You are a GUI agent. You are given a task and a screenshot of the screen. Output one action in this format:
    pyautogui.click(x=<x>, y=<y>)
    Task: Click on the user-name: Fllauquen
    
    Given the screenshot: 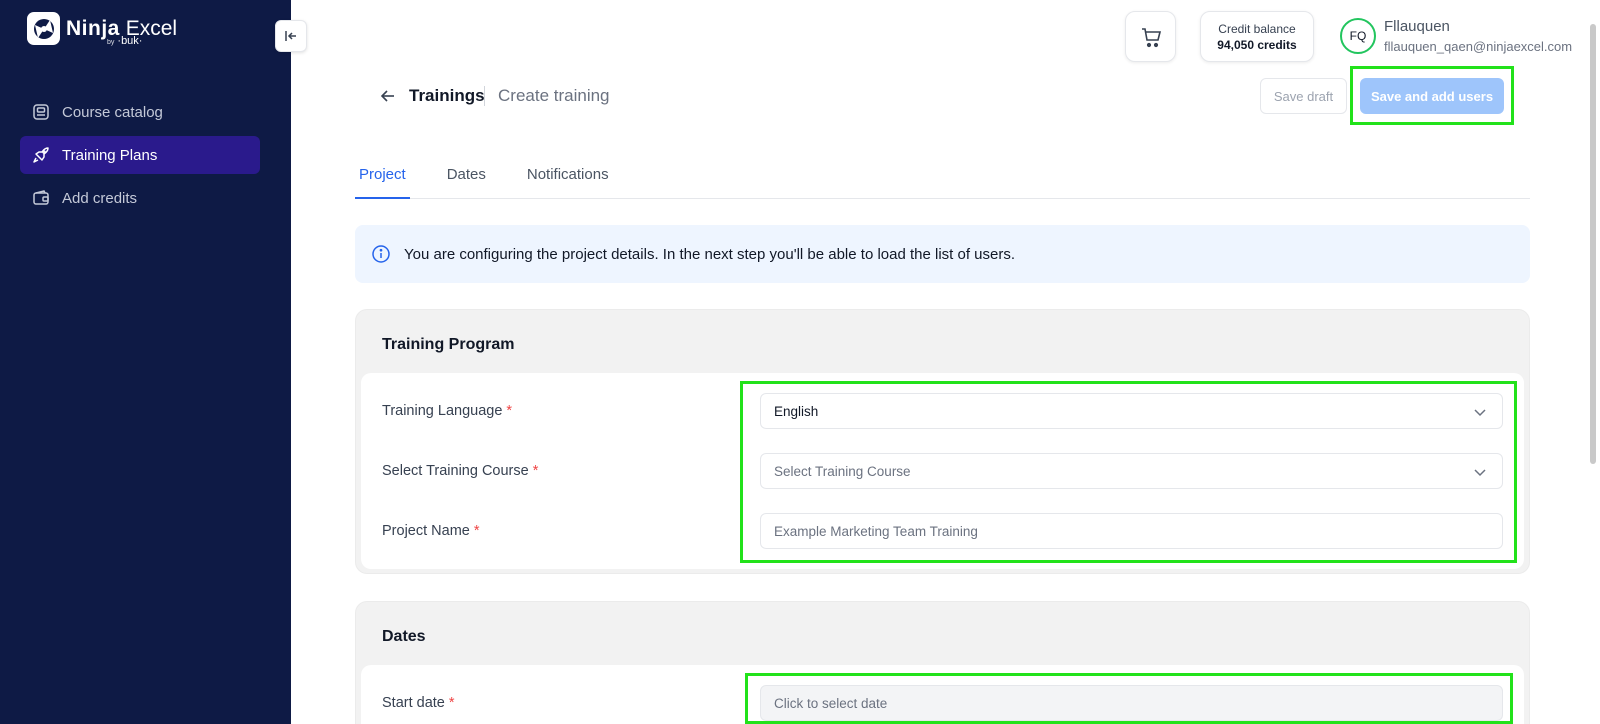 What is the action you would take?
    pyautogui.click(x=1417, y=26)
    